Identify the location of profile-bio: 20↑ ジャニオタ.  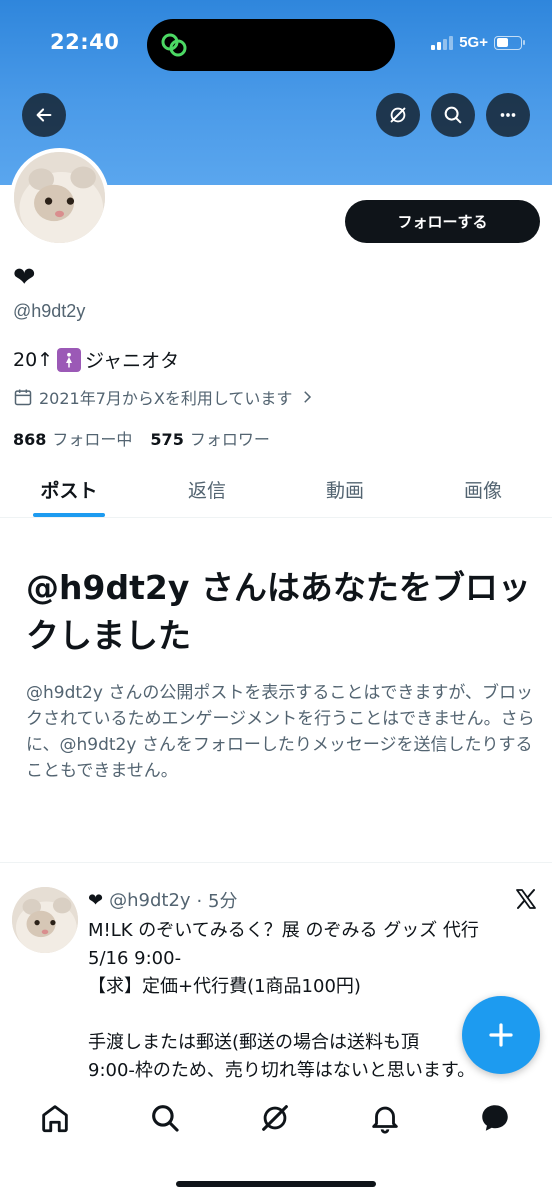
(96, 359).